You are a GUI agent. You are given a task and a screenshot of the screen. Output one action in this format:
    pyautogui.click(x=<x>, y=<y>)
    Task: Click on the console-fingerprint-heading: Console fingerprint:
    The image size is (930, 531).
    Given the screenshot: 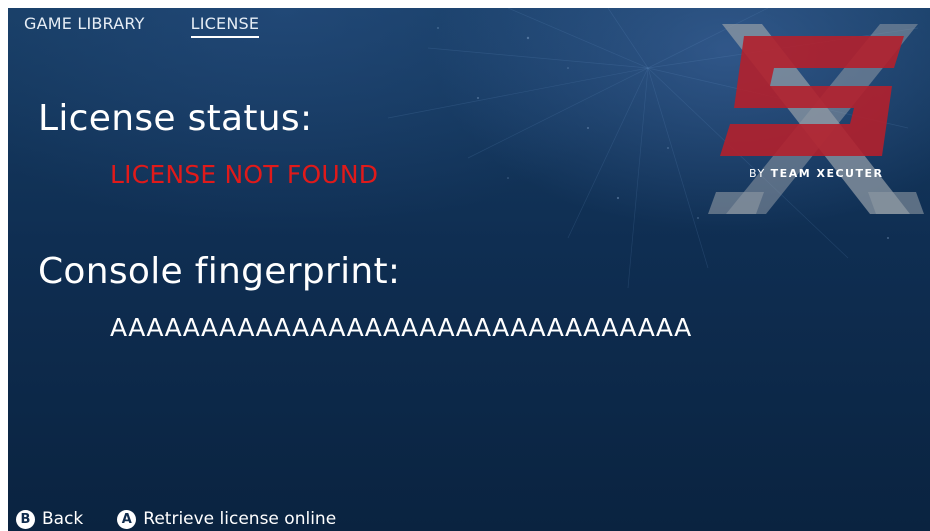 What is the action you would take?
    pyautogui.click(x=219, y=271)
    